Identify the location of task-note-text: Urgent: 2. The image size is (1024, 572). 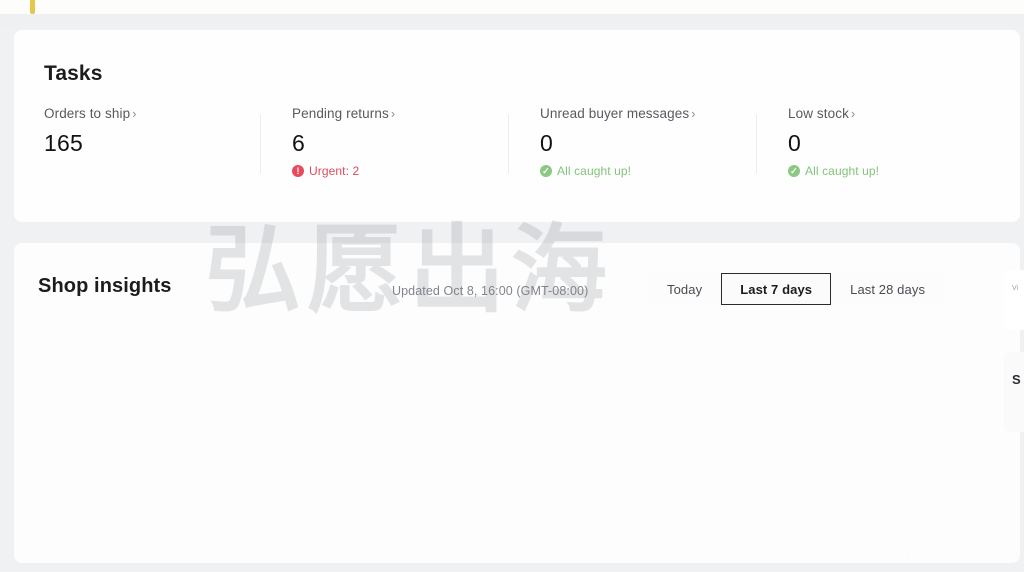
(334, 171).